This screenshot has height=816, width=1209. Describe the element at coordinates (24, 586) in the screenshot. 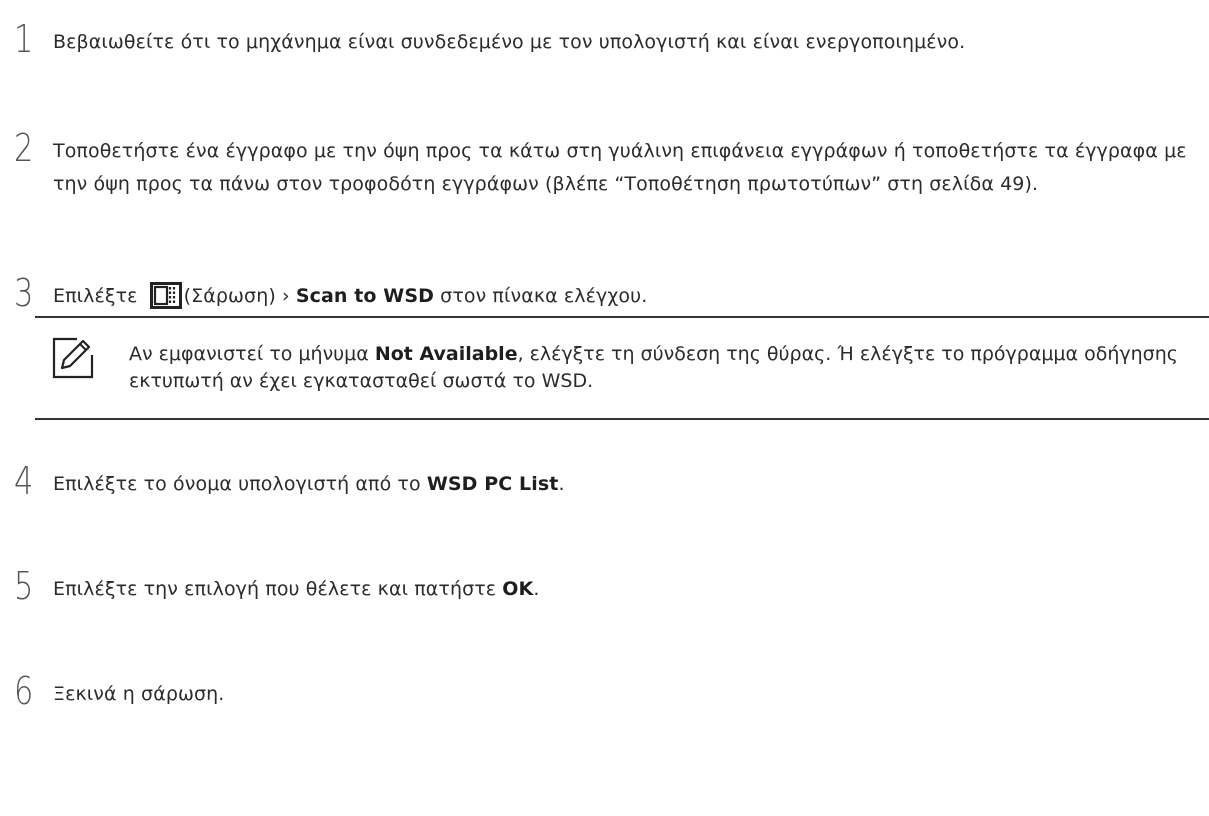

I see `step-number: 5` at that location.